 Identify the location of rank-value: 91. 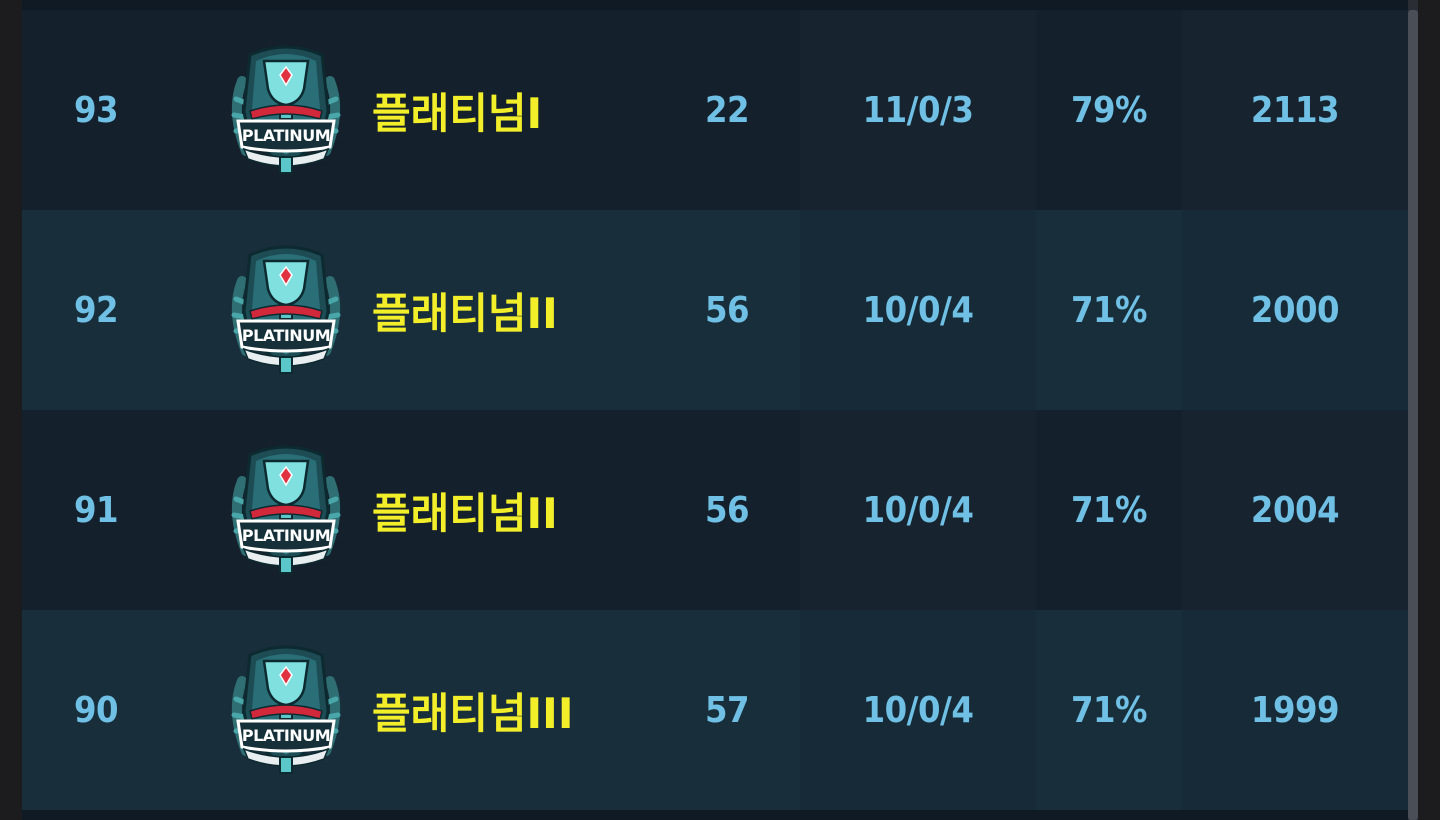
(96, 510).